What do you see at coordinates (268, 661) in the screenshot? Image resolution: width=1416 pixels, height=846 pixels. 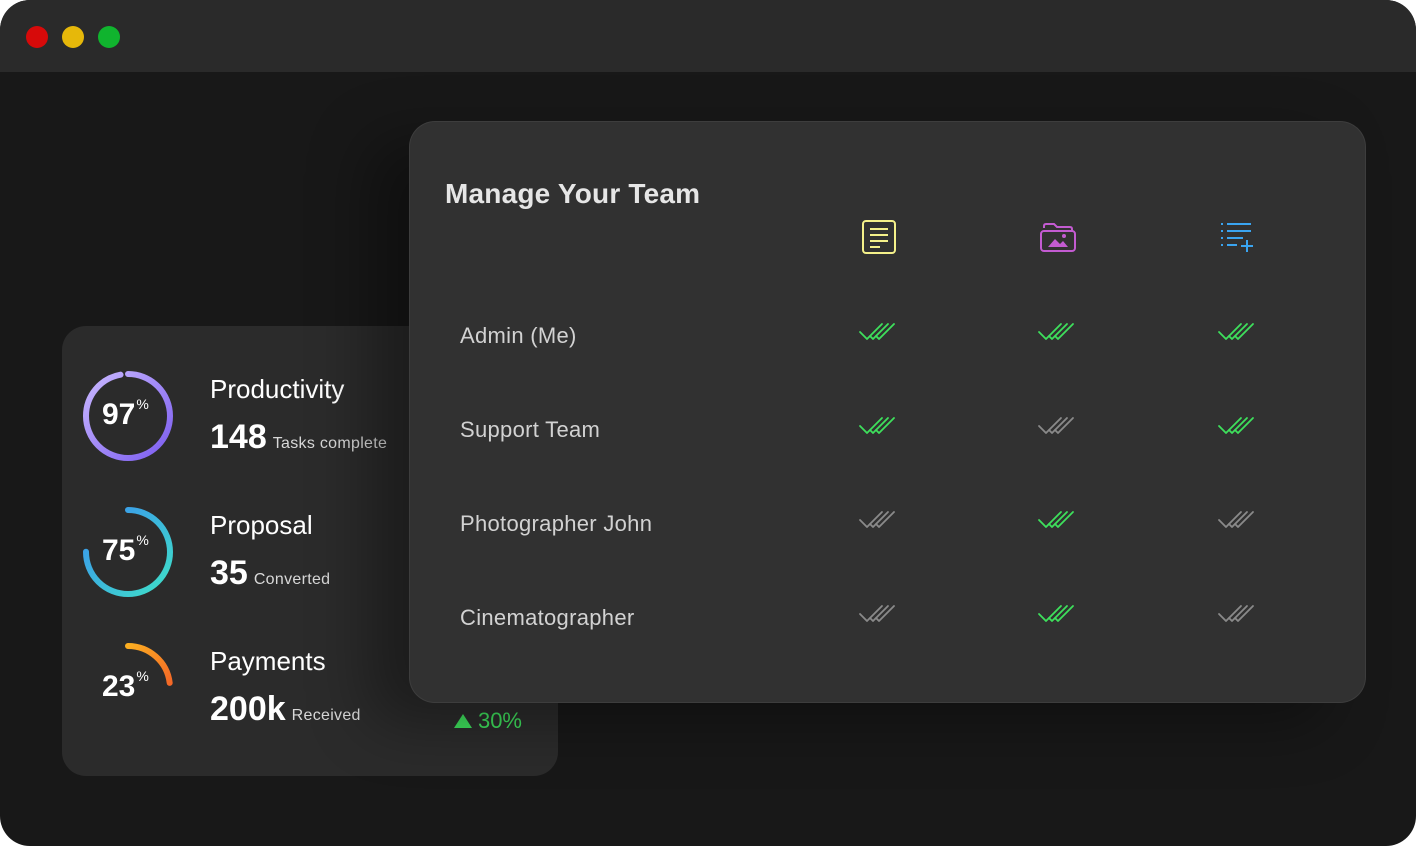 I see `stat-title: Payments` at bounding box center [268, 661].